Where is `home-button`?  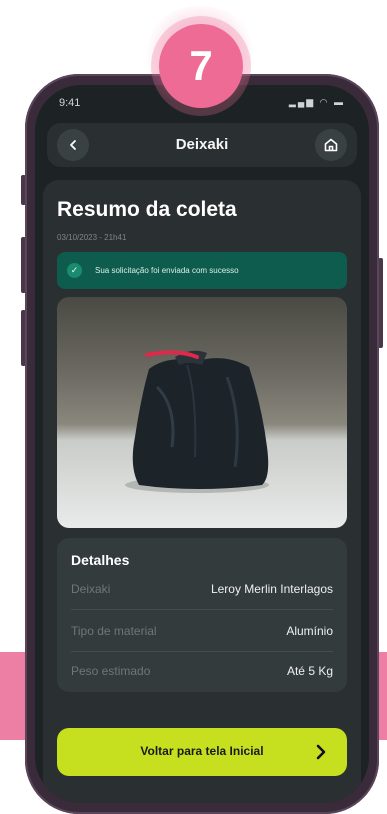
home-button is located at coordinates (331, 145).